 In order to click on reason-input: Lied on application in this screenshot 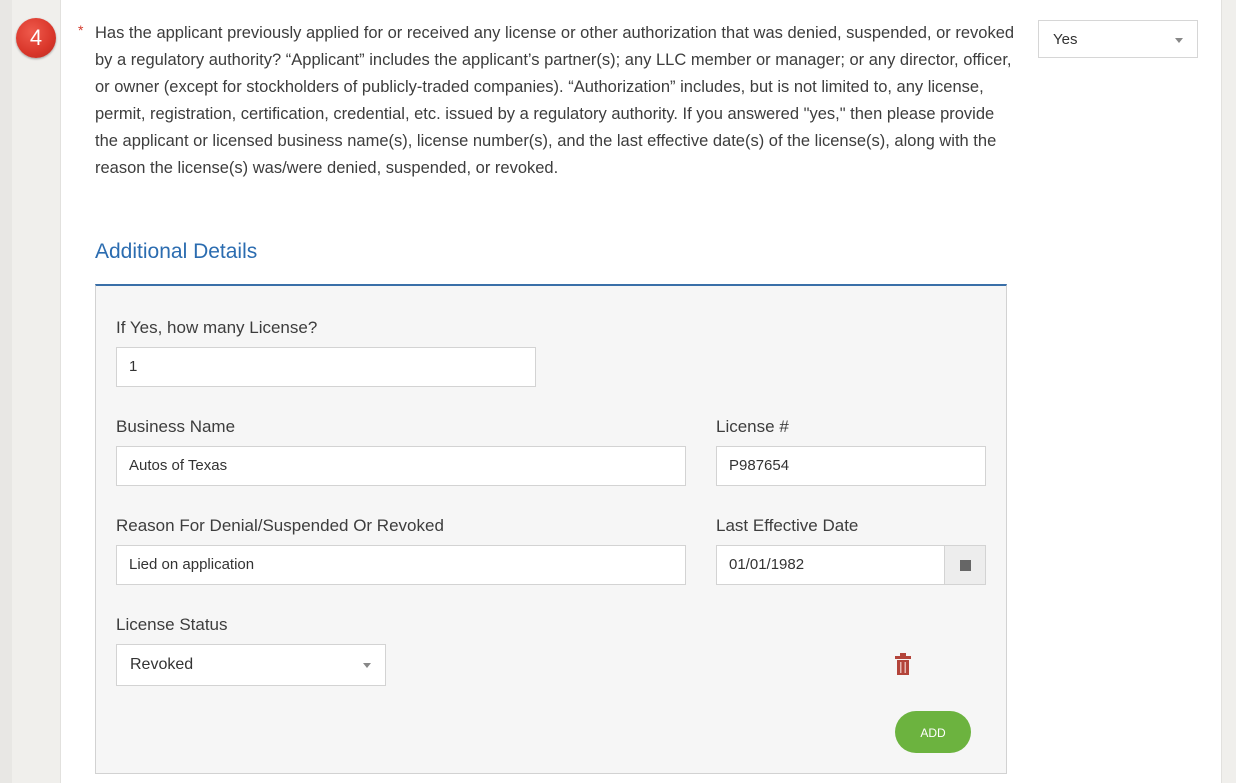, I will do `click(401, 565)`.